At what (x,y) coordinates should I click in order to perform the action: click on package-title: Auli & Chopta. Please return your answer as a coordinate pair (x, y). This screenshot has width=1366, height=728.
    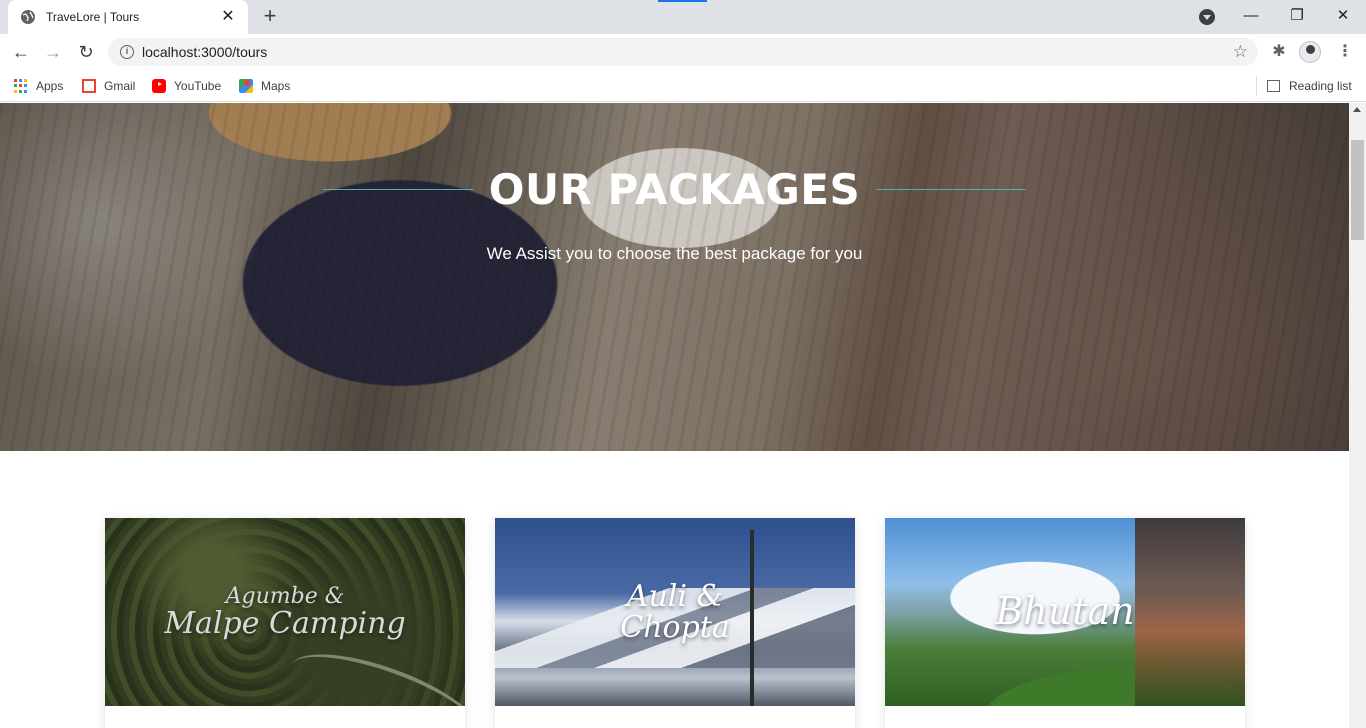
    Looking at the image, I should click on (675, 611).